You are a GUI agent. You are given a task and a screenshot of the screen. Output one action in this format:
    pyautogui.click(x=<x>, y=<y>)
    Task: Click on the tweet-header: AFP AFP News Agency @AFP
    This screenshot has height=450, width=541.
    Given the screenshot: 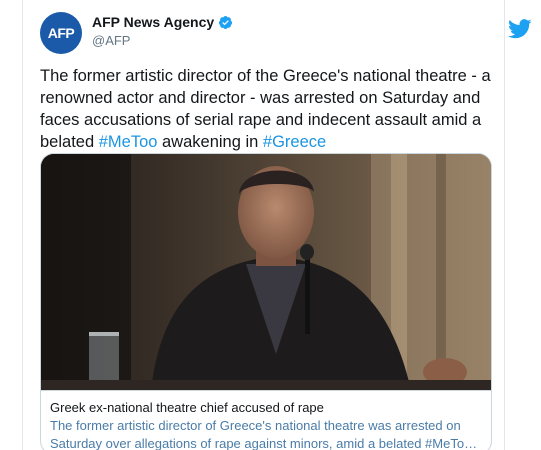 What is the action you would take?
    pyautogui.click(x=286, y=32)
    